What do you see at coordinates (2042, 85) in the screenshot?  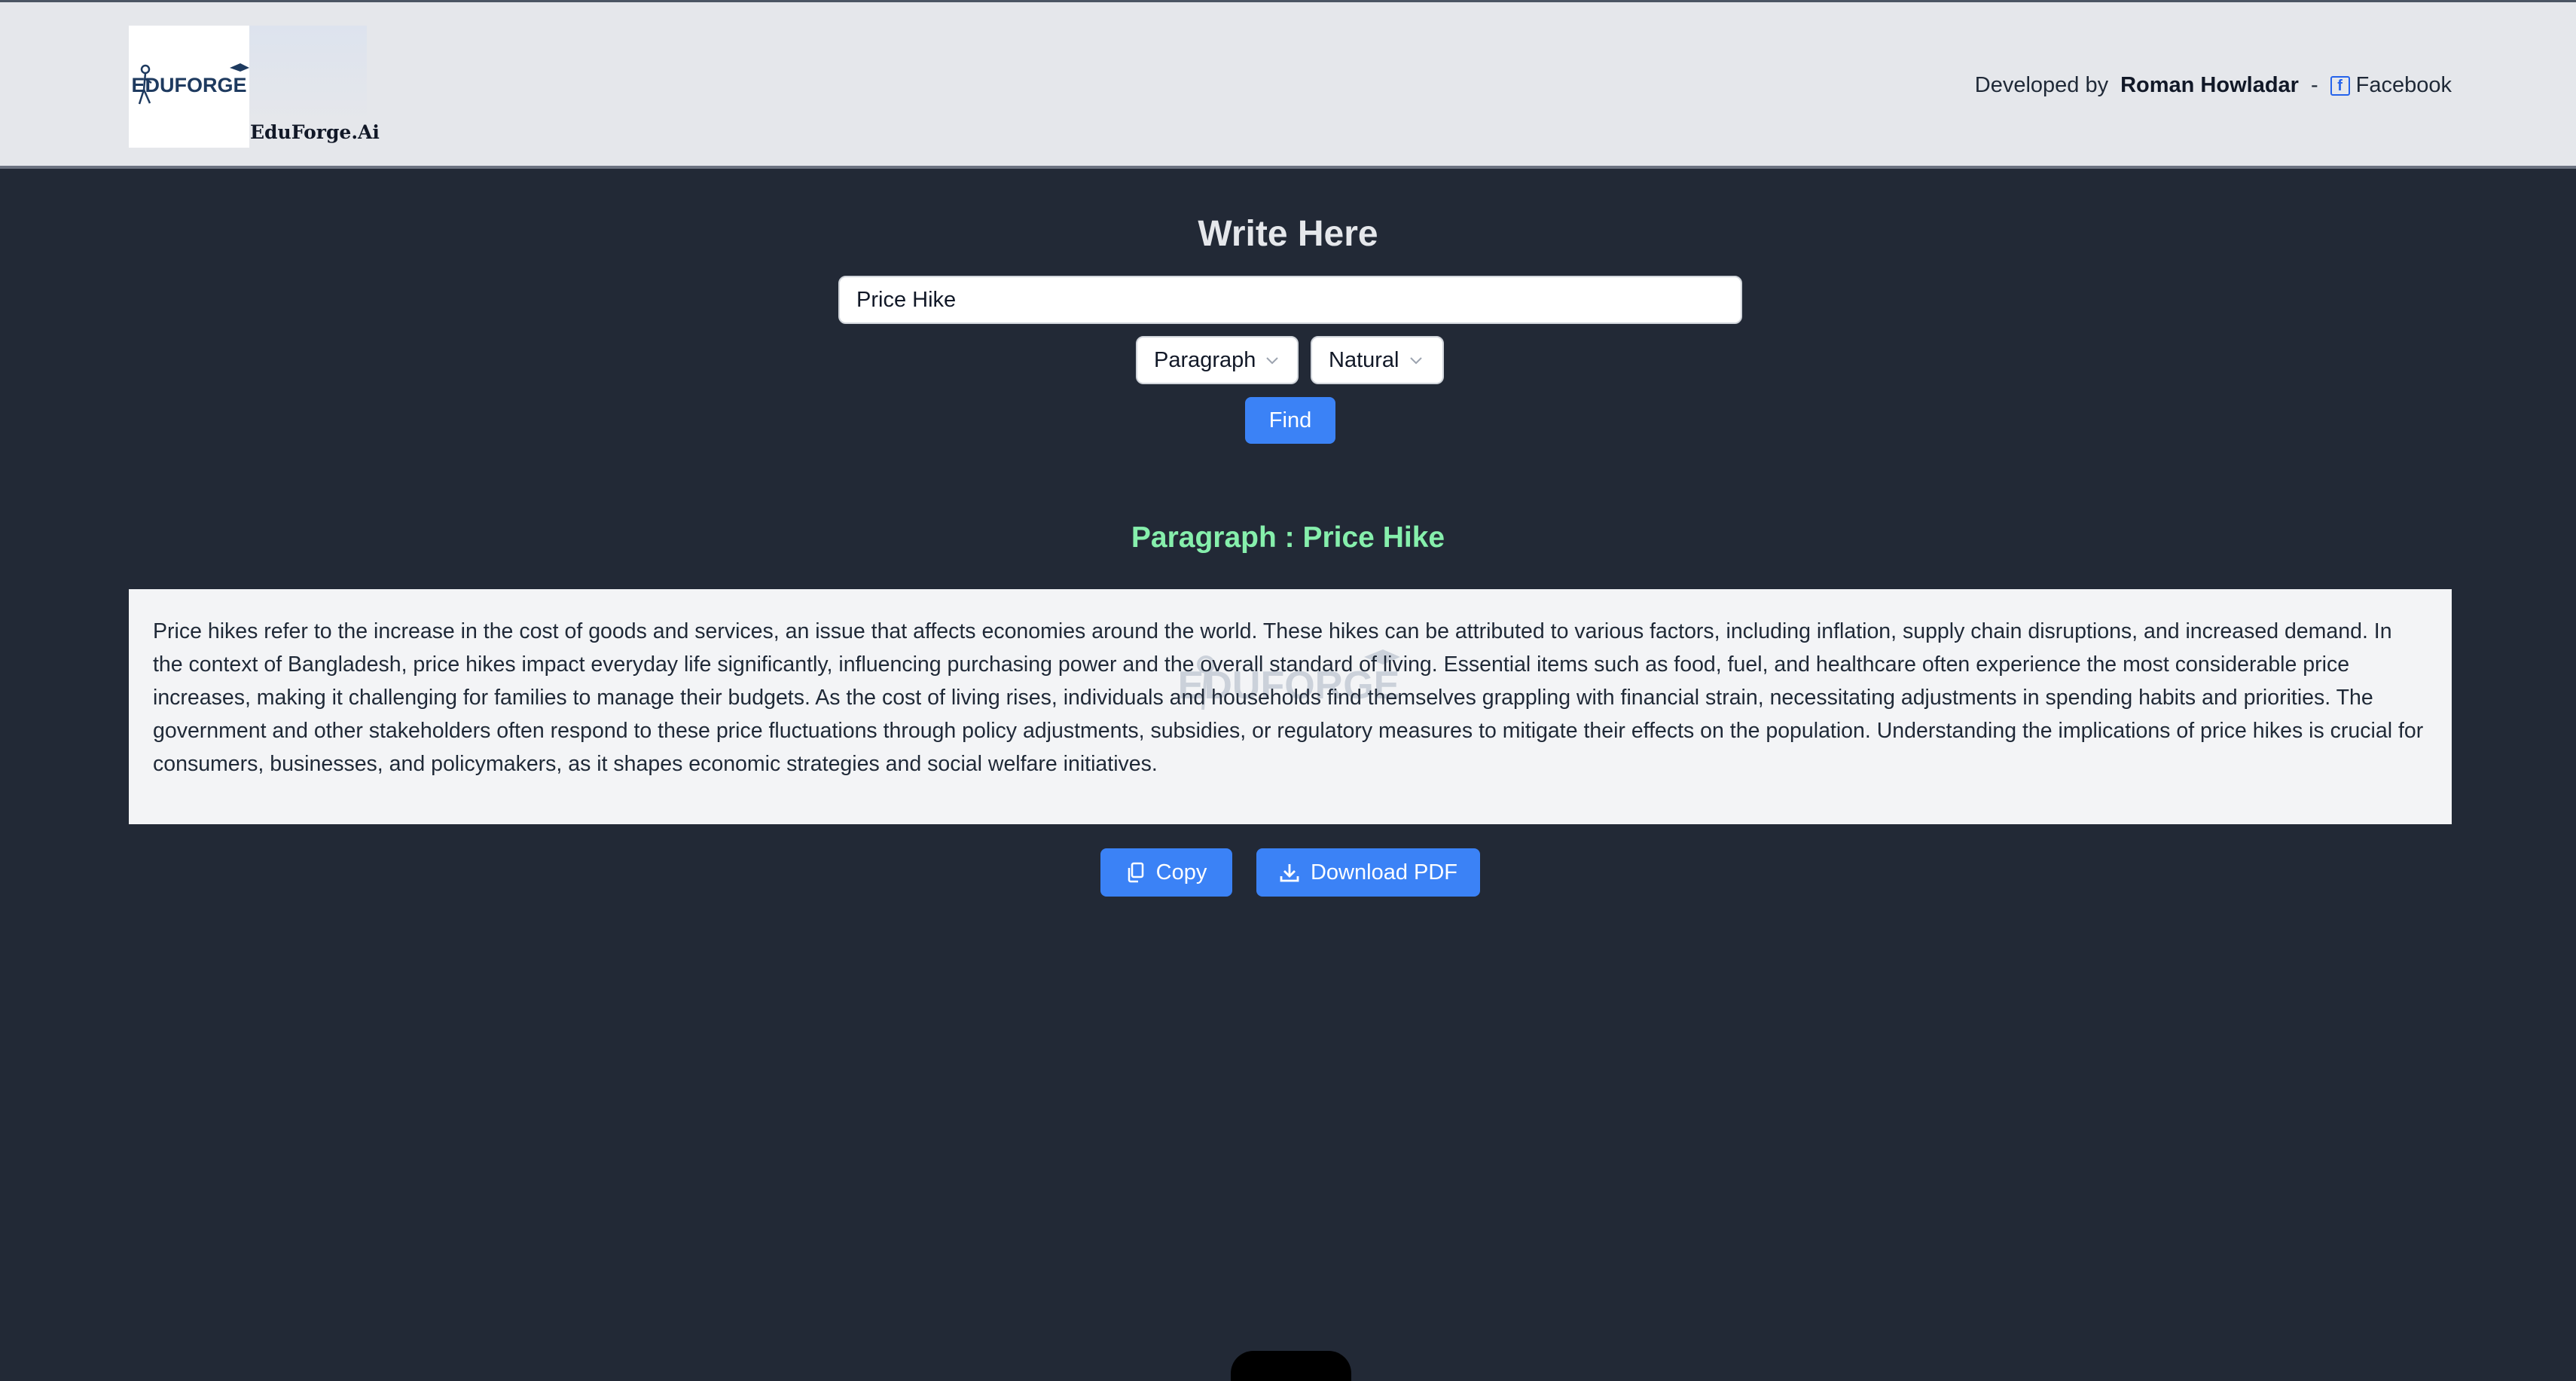 I see `developed-by-label: Developed by` at bounding box center [2042, 85].